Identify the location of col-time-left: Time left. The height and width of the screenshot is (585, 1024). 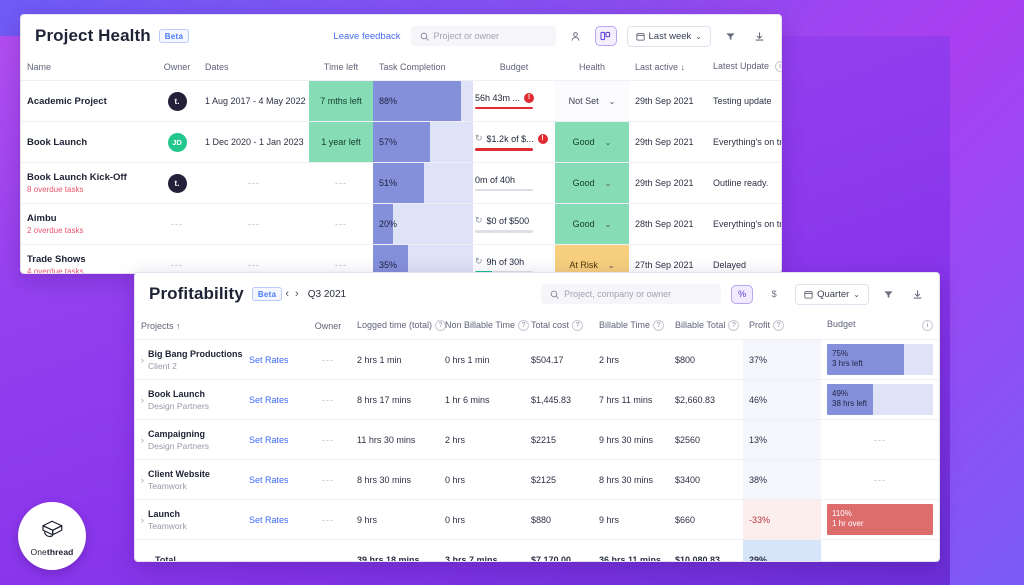
(341, 69).